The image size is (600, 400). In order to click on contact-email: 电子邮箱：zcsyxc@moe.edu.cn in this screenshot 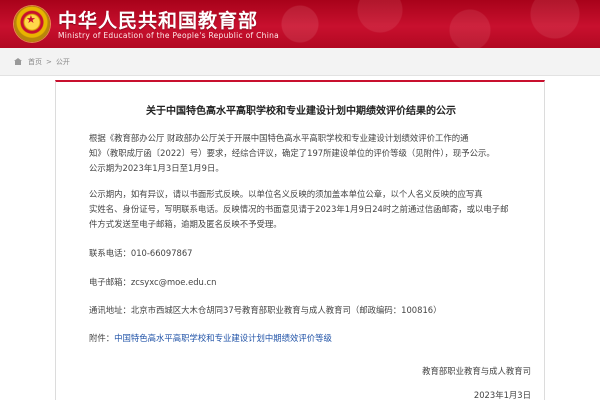, I will do `click(152, 282)`.